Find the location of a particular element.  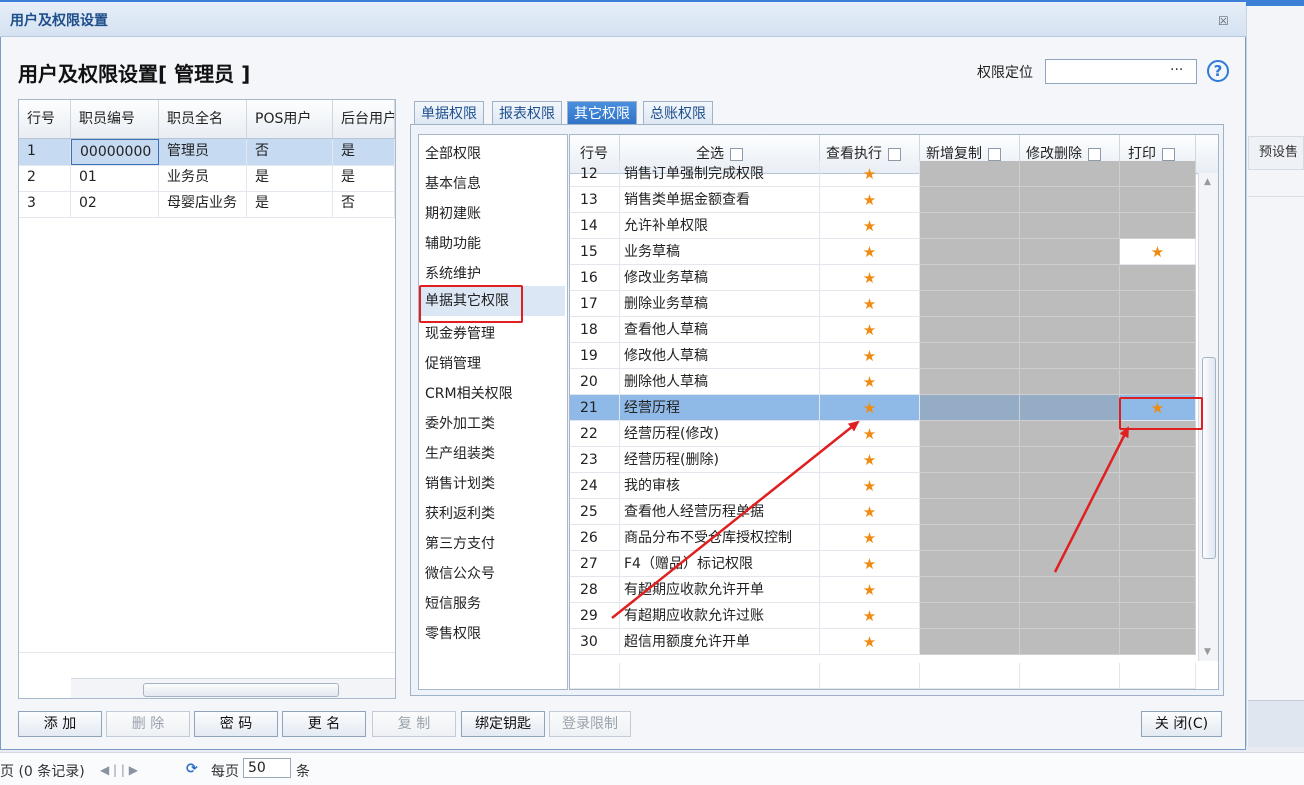

table-row: 25 查看他人经营历程单据 ★ is located at coordinates (883, 512).